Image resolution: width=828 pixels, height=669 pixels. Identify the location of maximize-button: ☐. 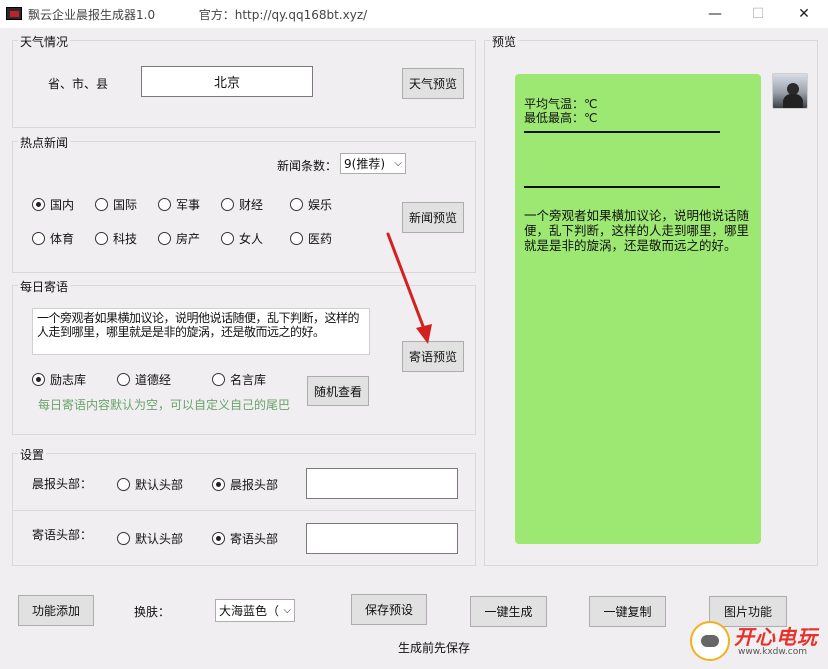
(758, 14).